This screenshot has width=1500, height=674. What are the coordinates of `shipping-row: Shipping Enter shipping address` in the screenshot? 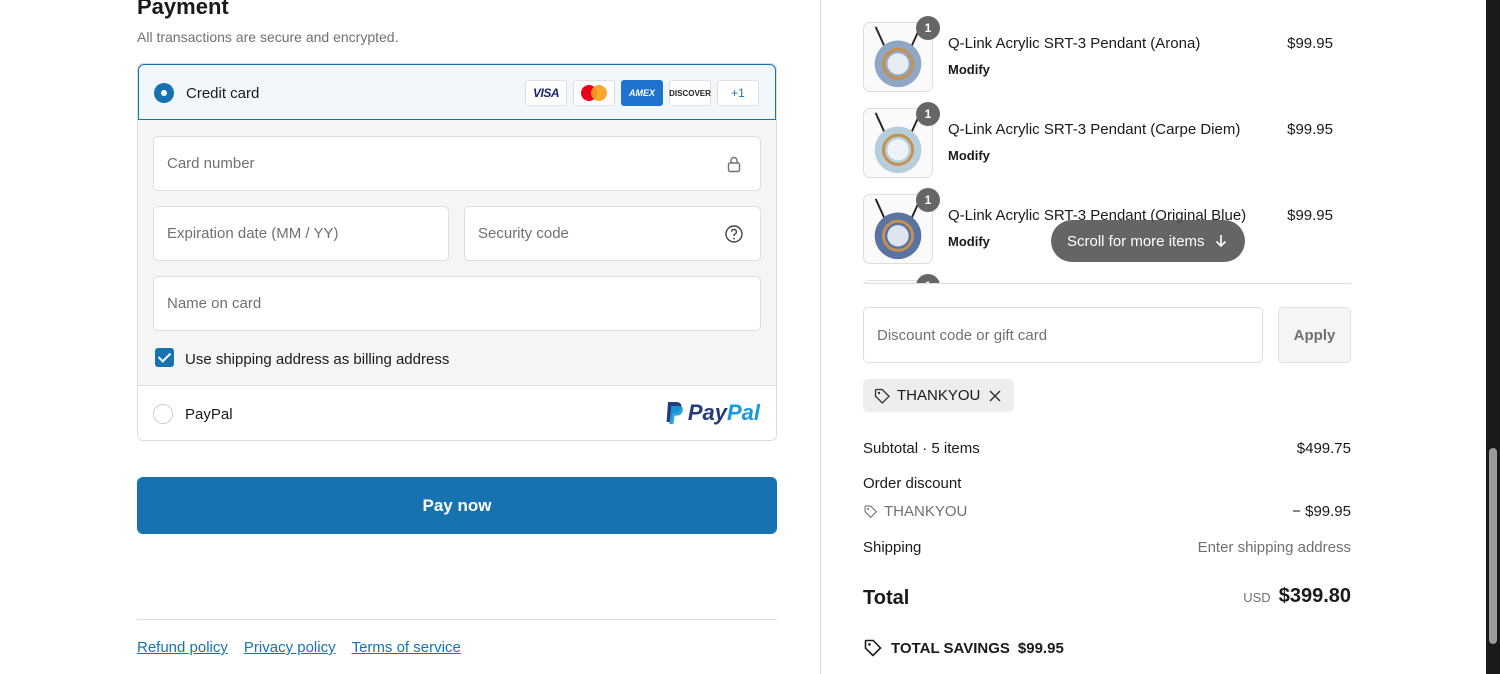 It's located at (1107, 547).